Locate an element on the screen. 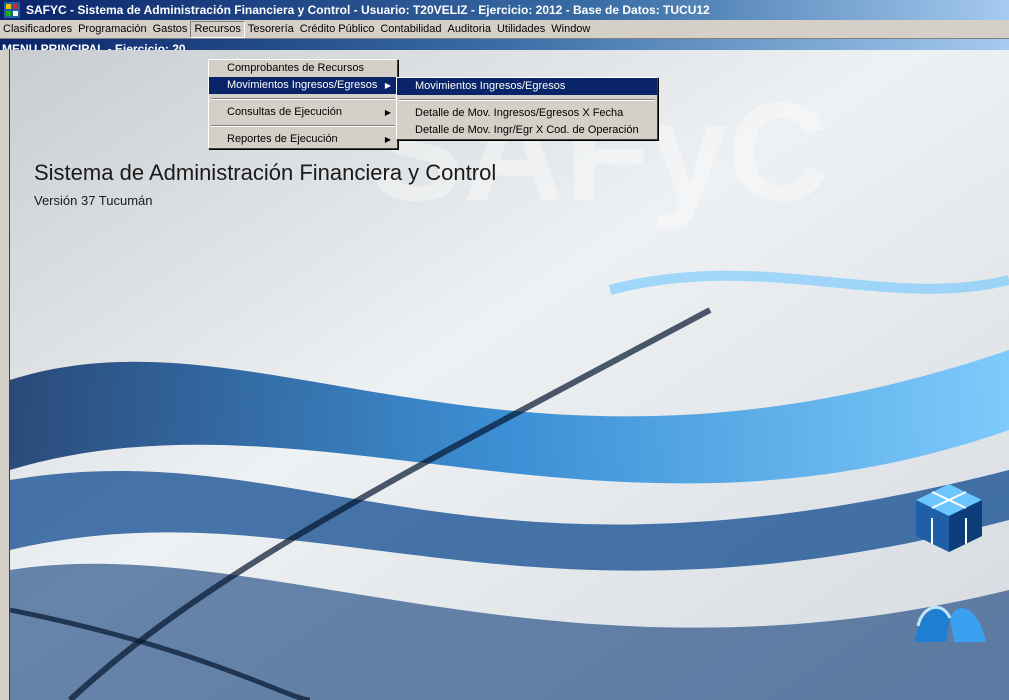 Image resolution: width=1009 pixels, height=700 pixels. menu-utilidades: Utilidades is located at coordinates (521, 29).